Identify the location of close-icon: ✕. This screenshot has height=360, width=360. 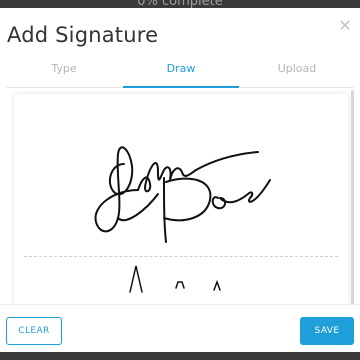
(345, 27).